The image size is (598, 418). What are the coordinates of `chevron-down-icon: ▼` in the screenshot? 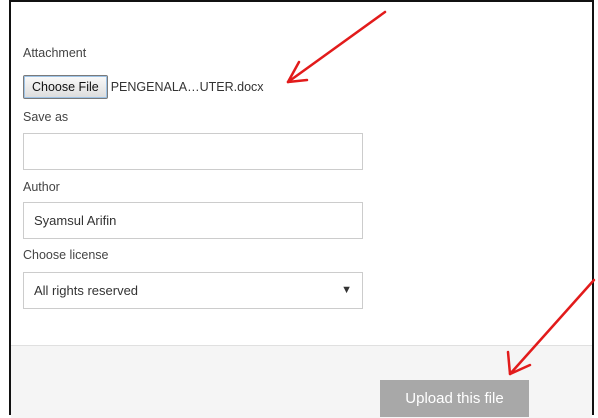 It's located at (346, 290).